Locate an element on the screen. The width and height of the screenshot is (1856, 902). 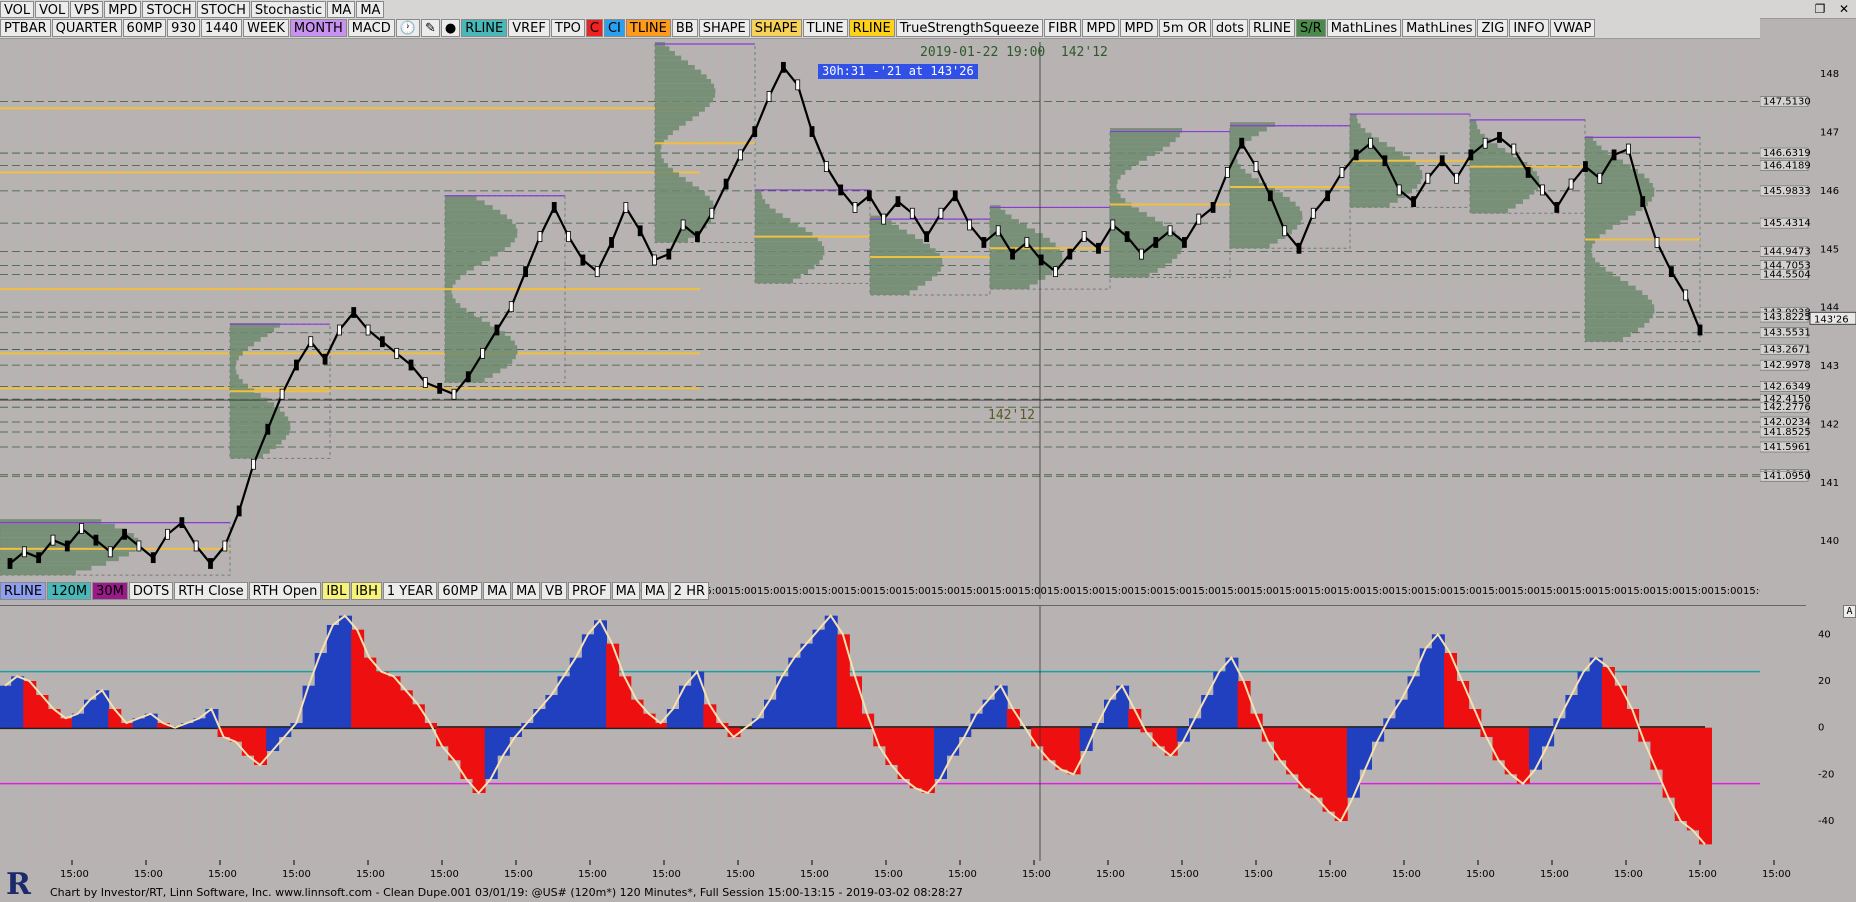
lower-rth-close: RTH Close is located at coordinates (211, 591).